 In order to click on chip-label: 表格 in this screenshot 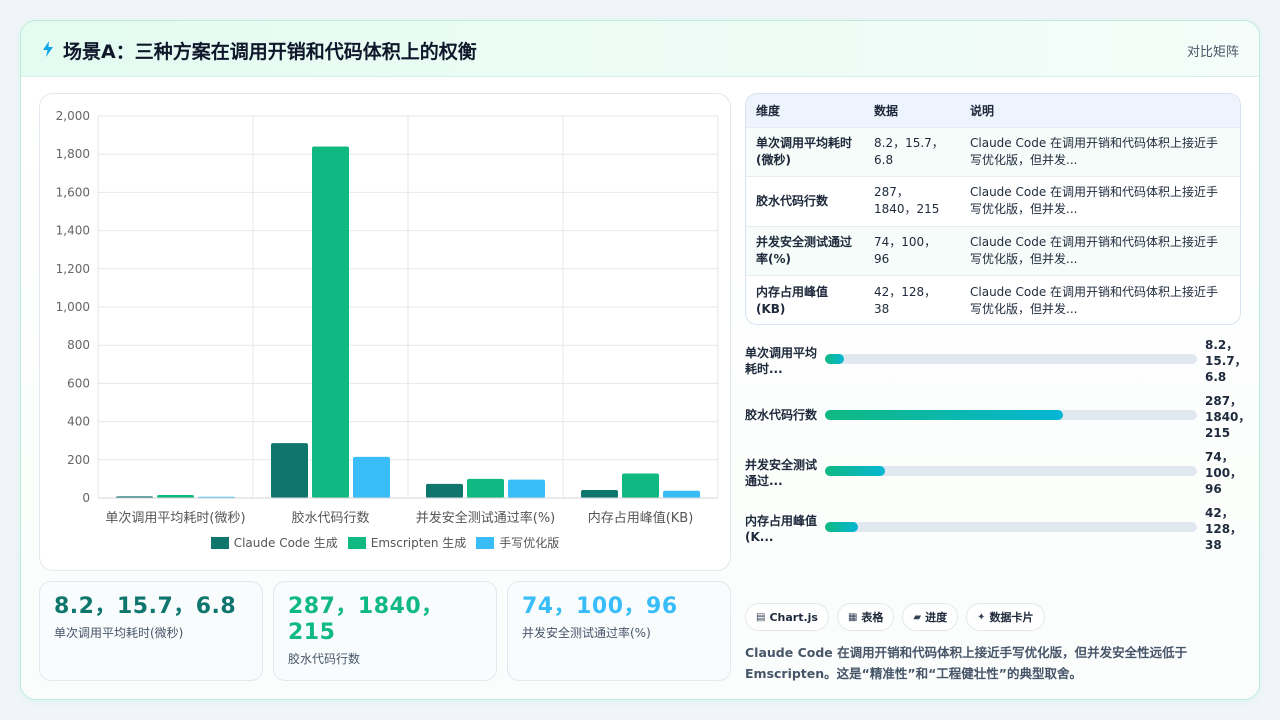, I will do `click(872, 617)`.